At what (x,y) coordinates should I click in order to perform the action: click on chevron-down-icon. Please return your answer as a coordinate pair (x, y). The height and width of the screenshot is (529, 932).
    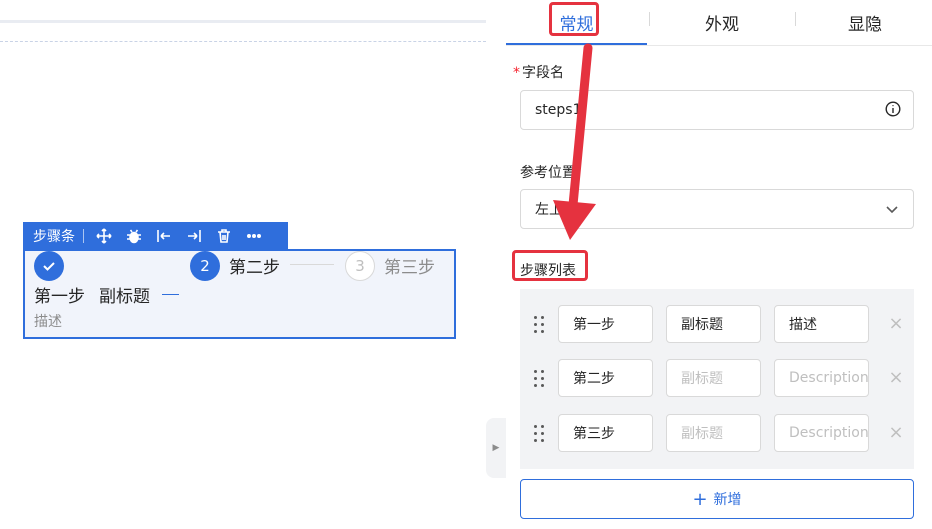
    Looking at the image, I should click on (892, 209).